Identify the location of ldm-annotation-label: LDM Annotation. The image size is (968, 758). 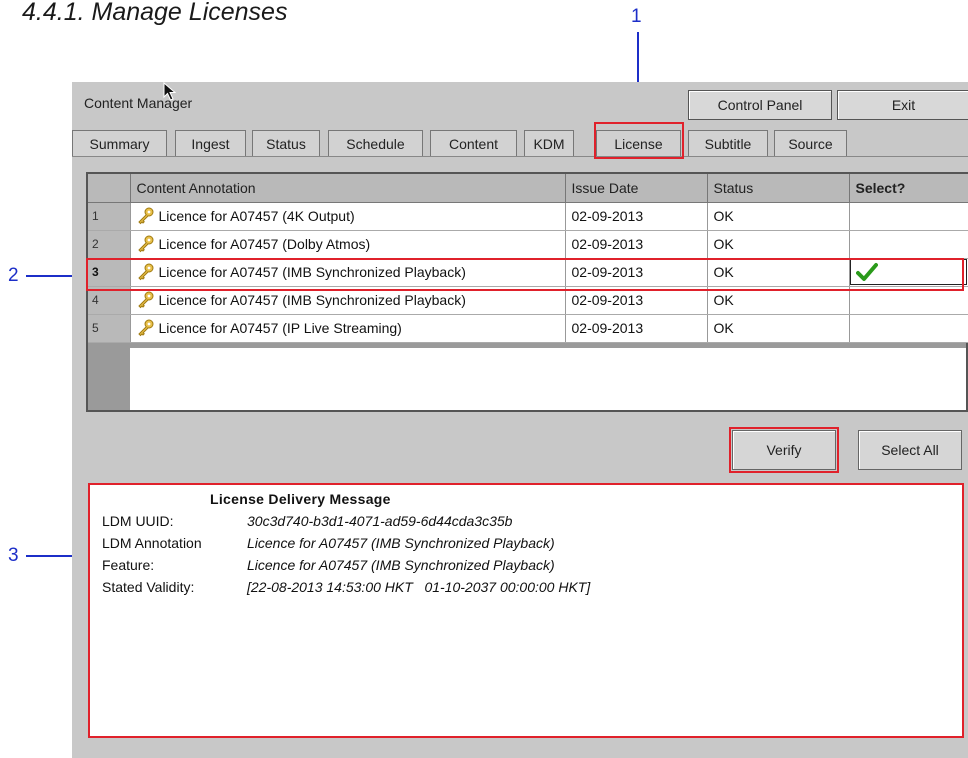
(152, 543).